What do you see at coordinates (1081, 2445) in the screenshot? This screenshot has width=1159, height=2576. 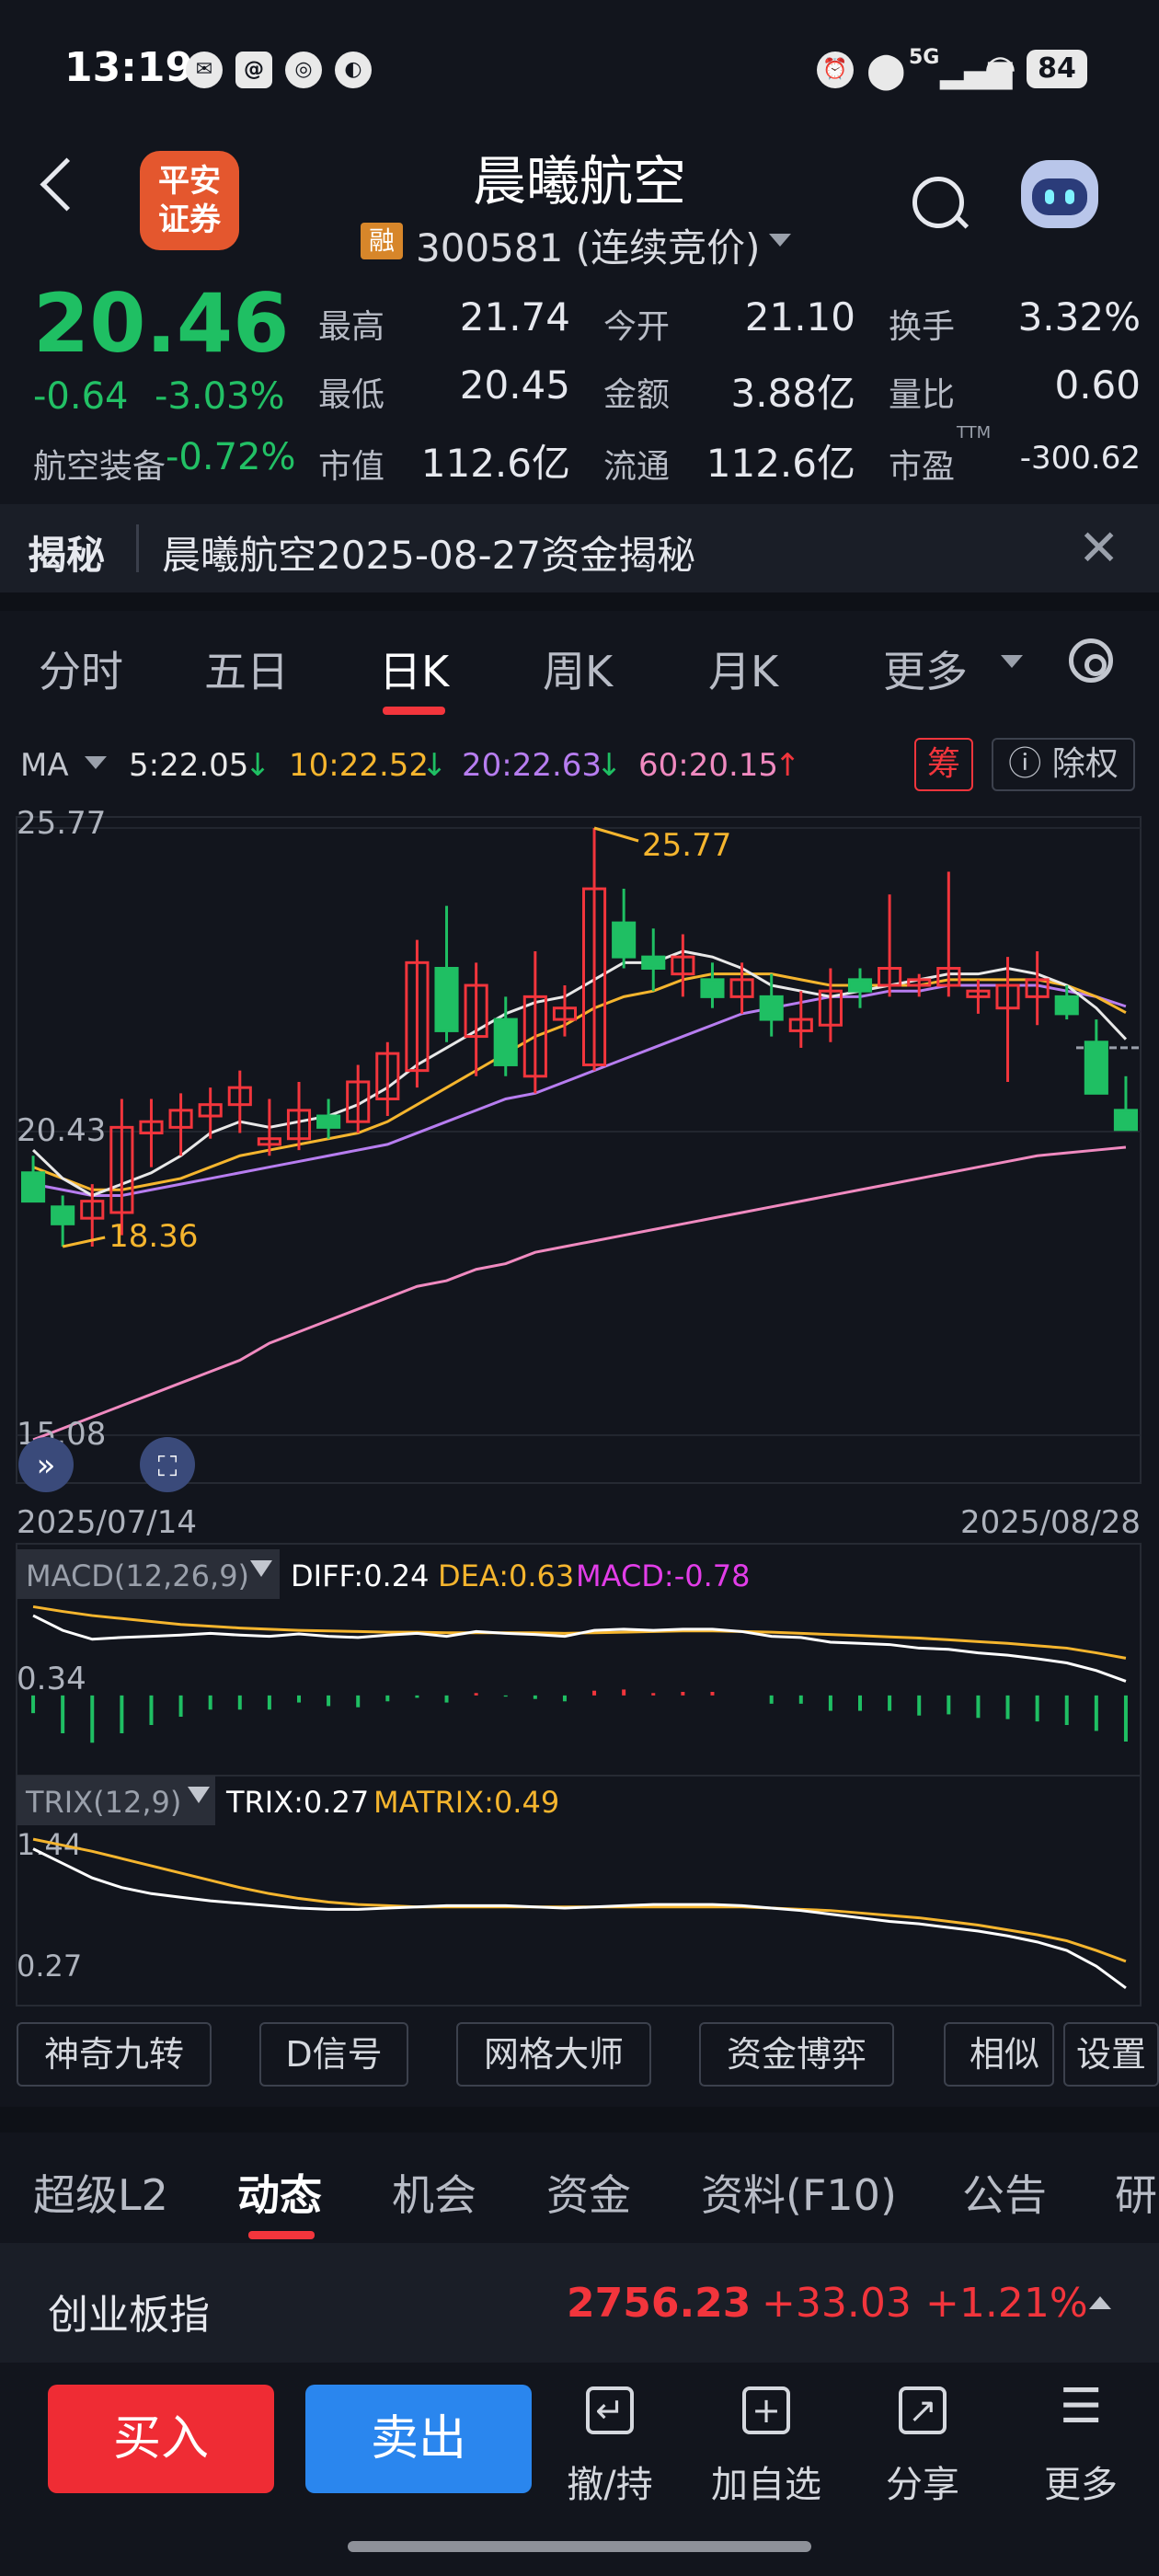 I see `more-button: ☰ 更多` at bounding box center [1081, 2445].